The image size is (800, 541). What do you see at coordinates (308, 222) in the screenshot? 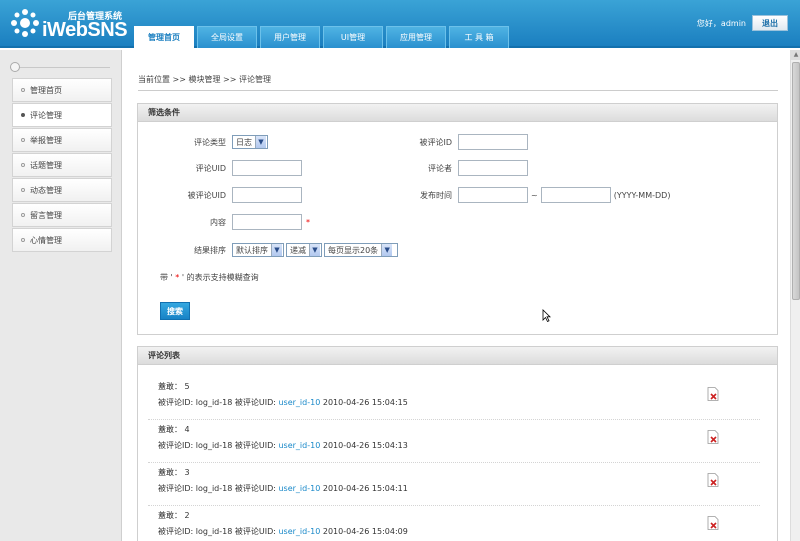
I see `required-asterisk: *` at bounding box center [308, 222].